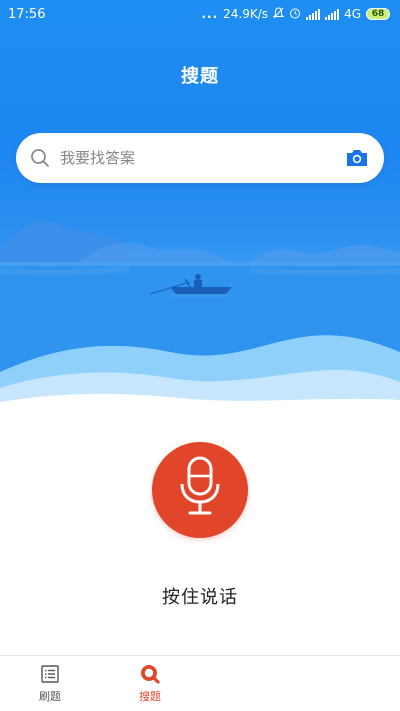 This screenshot has height=711, width=400. What do you see at coordinates (313, 14) in the screenshot?
I see `signal-strength-icon` at bounding box center [313, 14].